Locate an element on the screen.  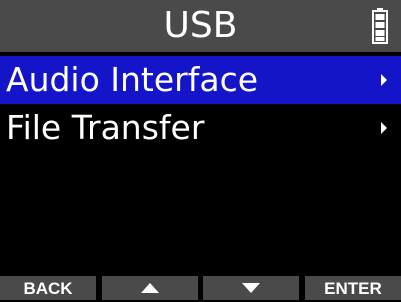
triangle-up-icon is located at coordinates (149, 288).